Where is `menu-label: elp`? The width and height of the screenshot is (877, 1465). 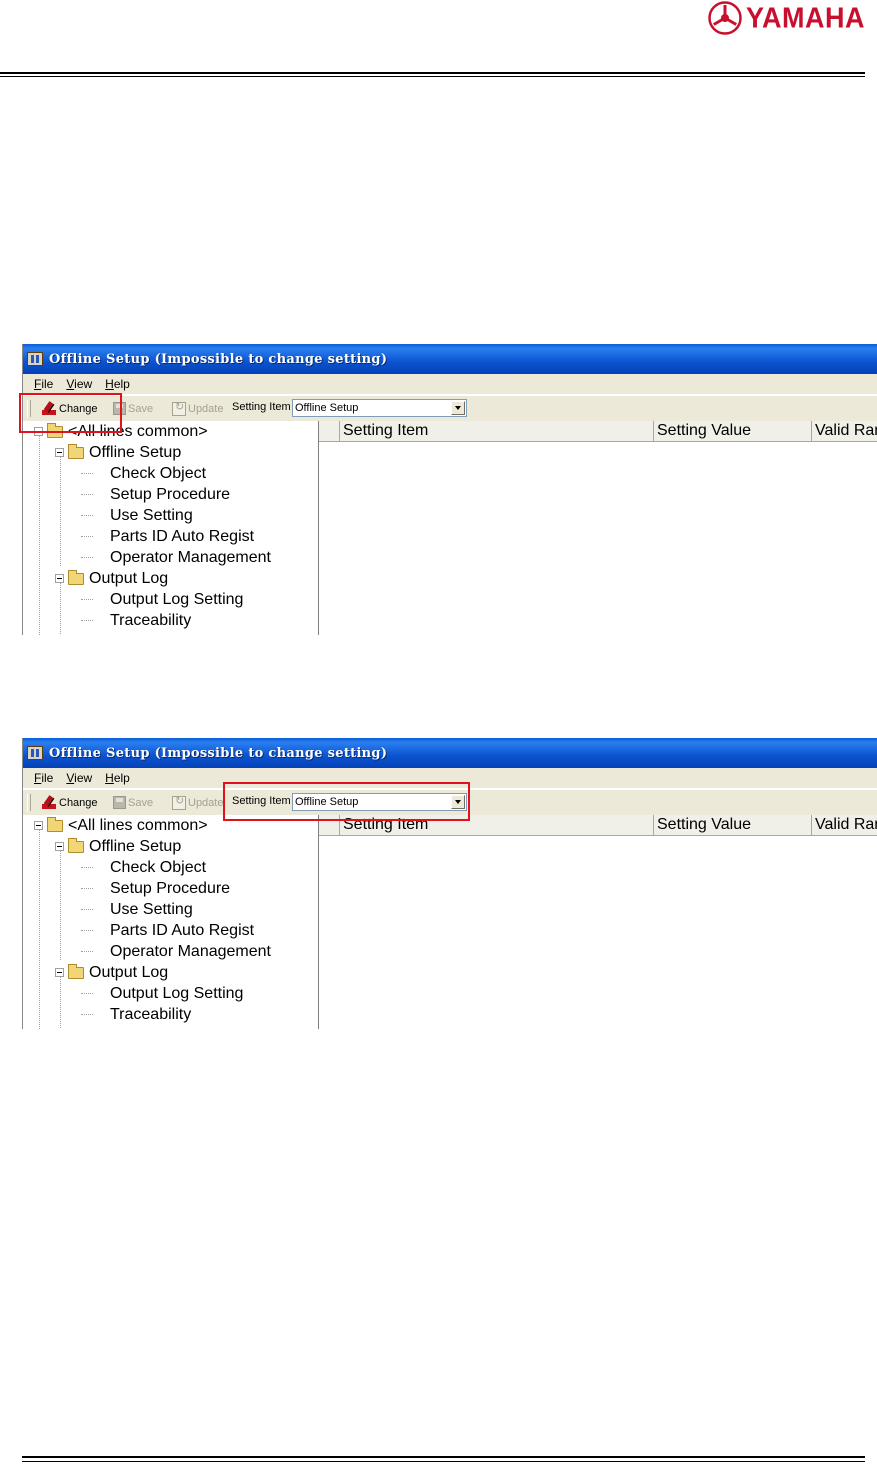 menu-label: elp is located at coordinates (121, 384).